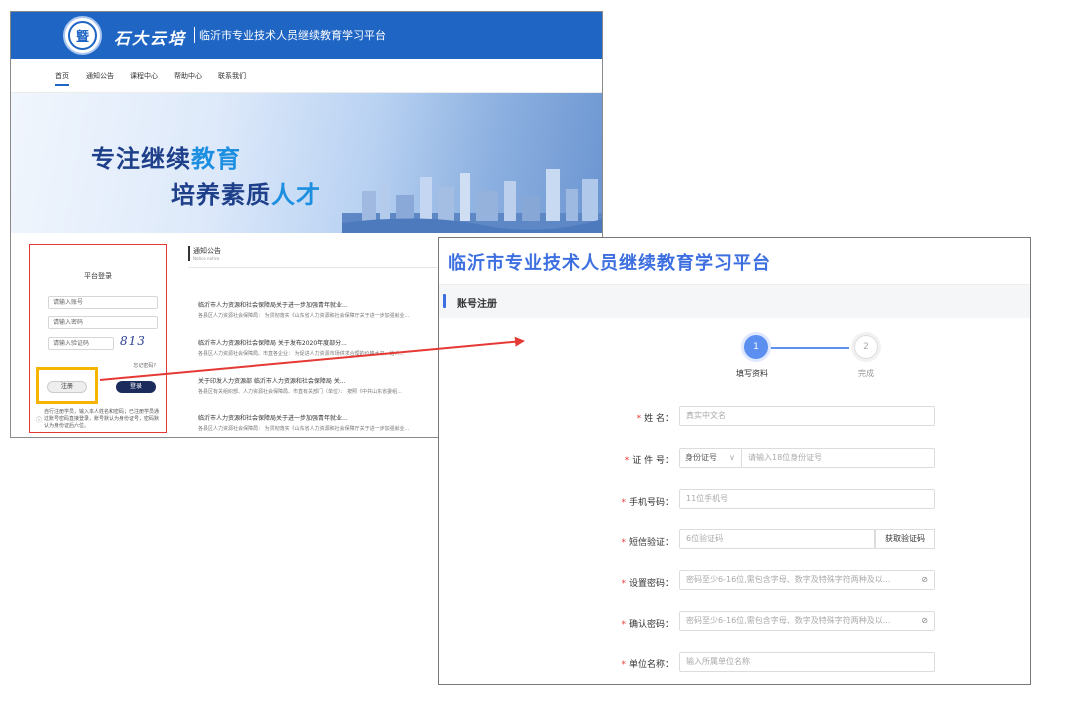 The width and height of the screenshot is (1065, 702). Describe the element at coordinates (144, 365) in the screenshot. I see `forgot-password-link: 忘记密码?` at that location.